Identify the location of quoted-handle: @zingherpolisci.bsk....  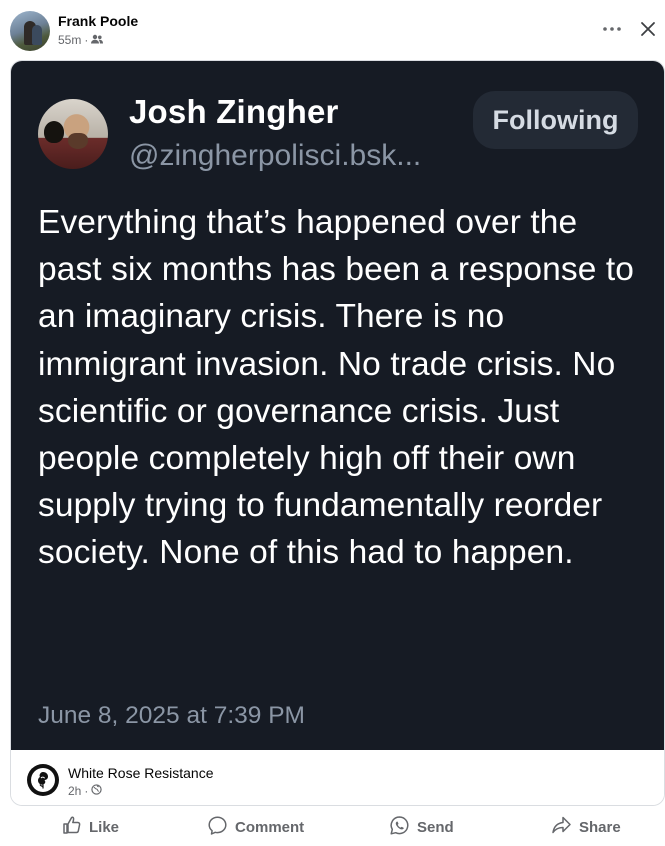
(275, 155).